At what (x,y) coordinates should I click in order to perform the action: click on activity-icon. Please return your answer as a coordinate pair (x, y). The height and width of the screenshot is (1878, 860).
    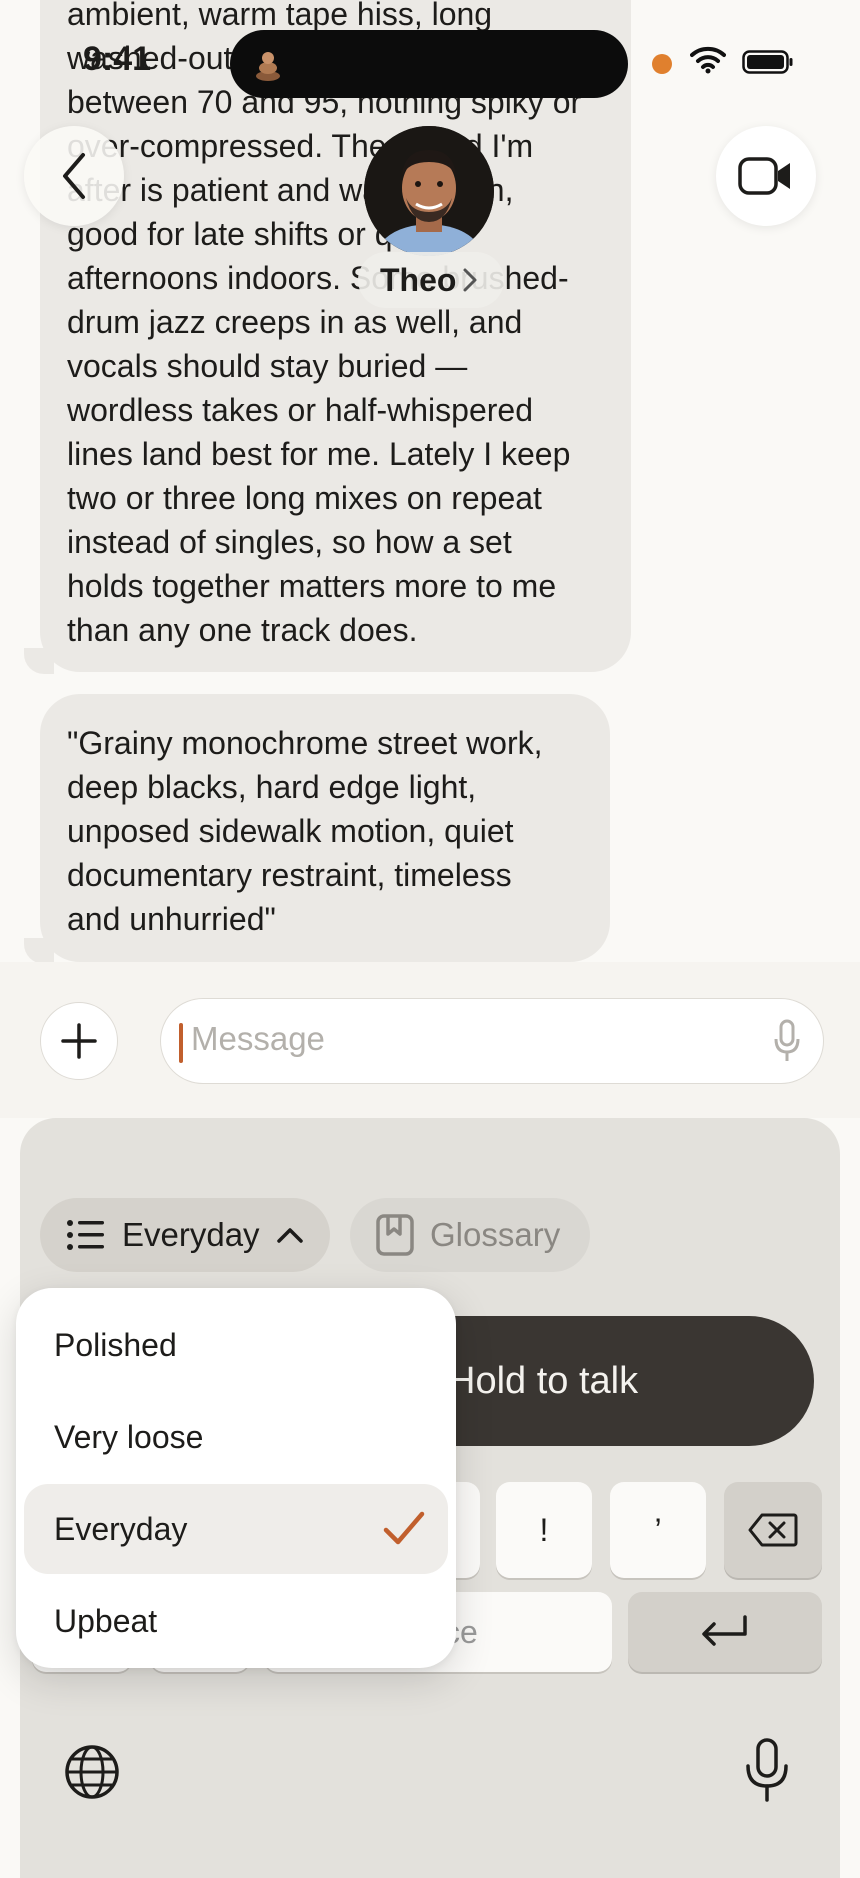
    Looking at the image, I should click on (268, 66).